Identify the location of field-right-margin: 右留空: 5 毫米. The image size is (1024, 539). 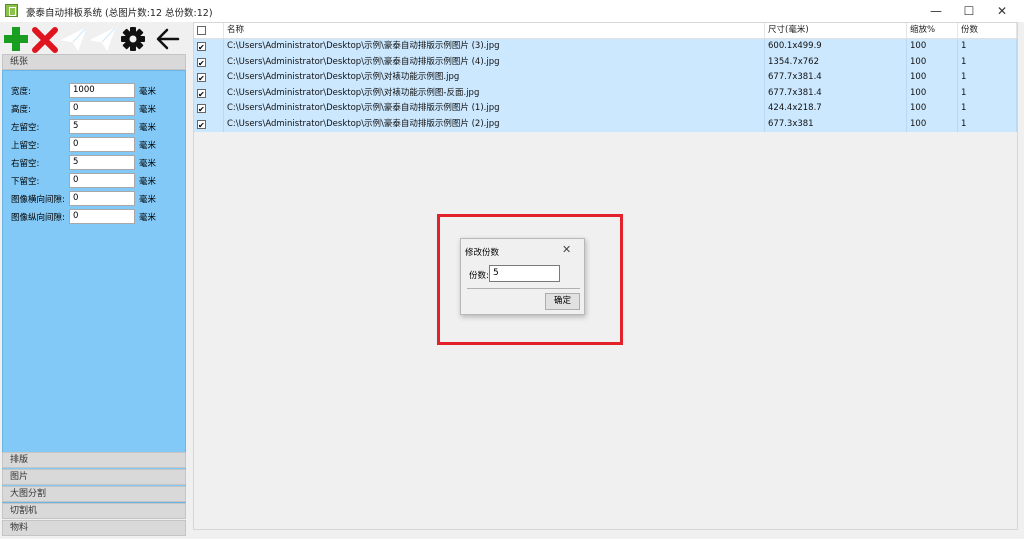
(96, 163).